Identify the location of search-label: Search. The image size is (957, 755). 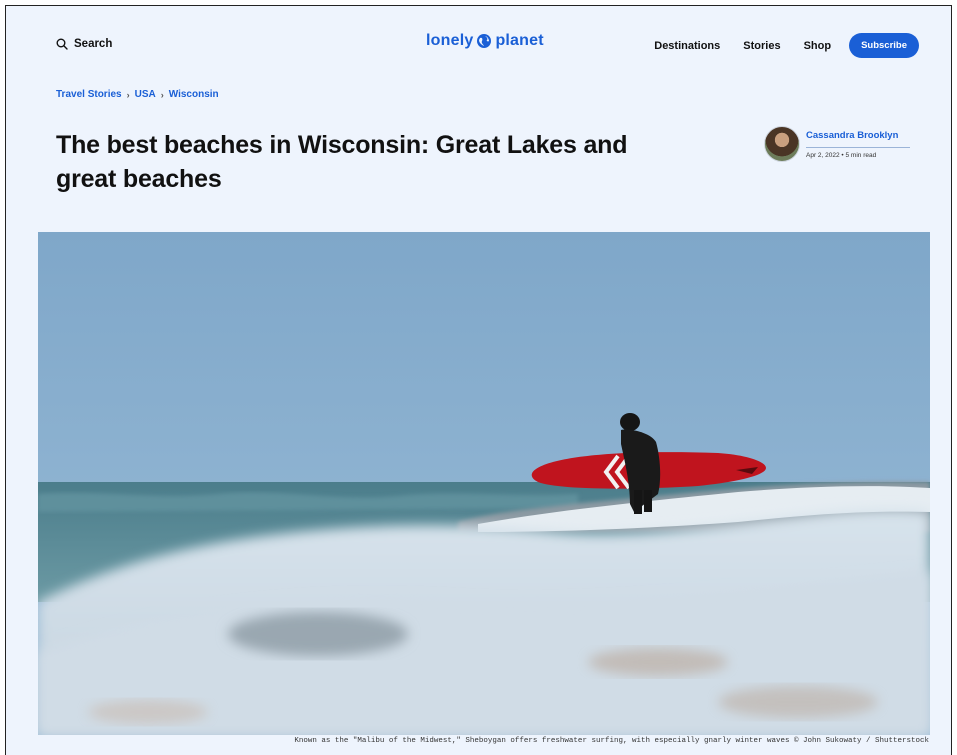
(93, 44).